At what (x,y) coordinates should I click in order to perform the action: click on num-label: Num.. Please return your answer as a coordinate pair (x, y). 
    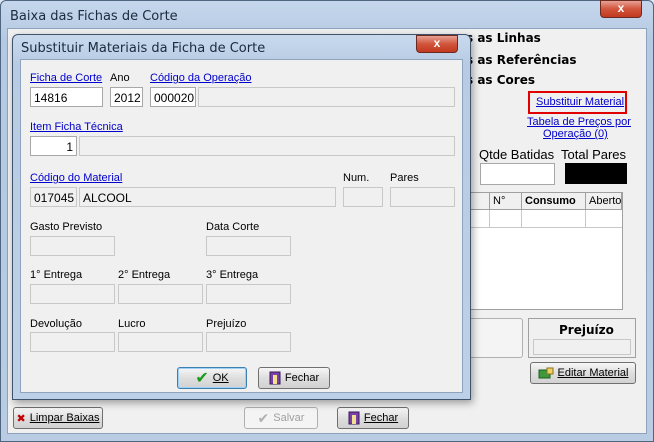
    Looking at the image, I should click on (356, 178).